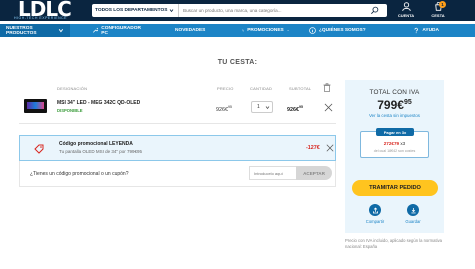 The height and width of the screenshot is (269, 475). I want to click on question-icon, so click(416, 30).